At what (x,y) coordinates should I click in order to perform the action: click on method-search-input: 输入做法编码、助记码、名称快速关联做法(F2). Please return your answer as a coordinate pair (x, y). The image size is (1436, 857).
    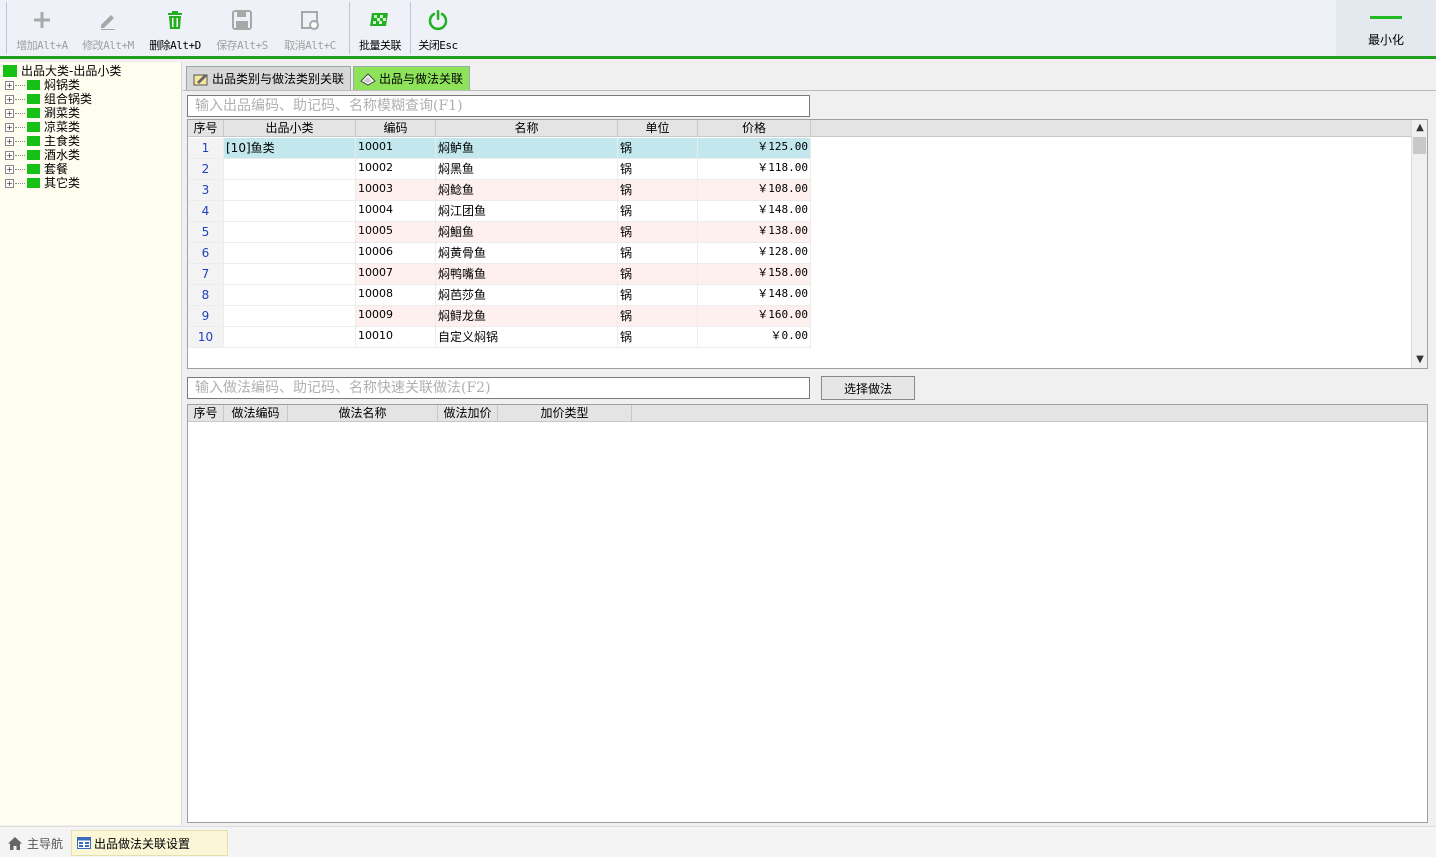
    Looking at the image, I should click on (498, 388).